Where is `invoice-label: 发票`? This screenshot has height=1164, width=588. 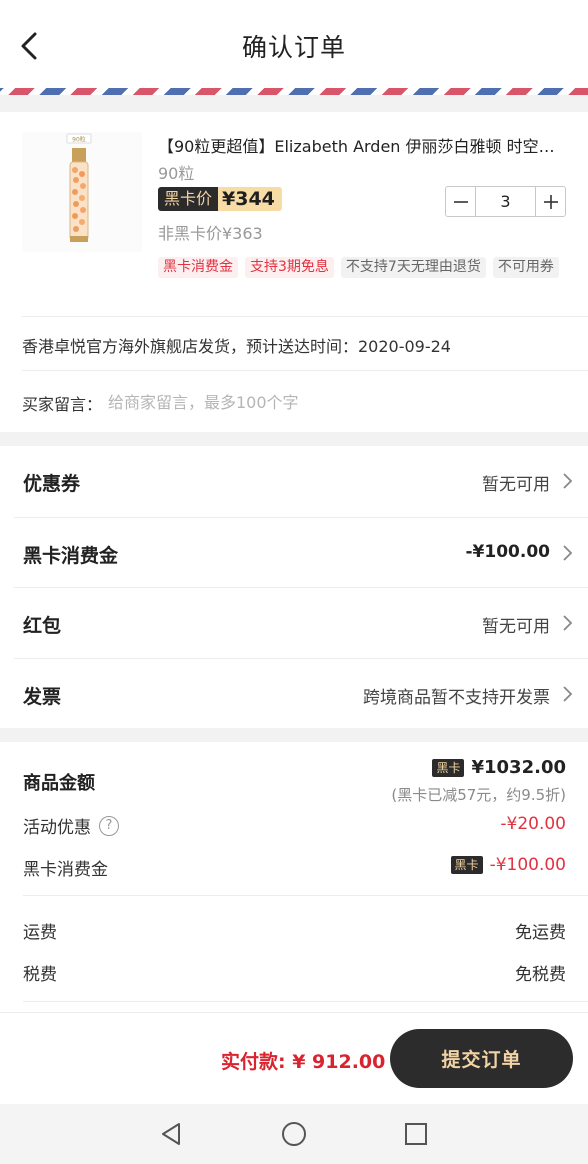 invoice-label: 发票 is located at coordinates (42, 696).